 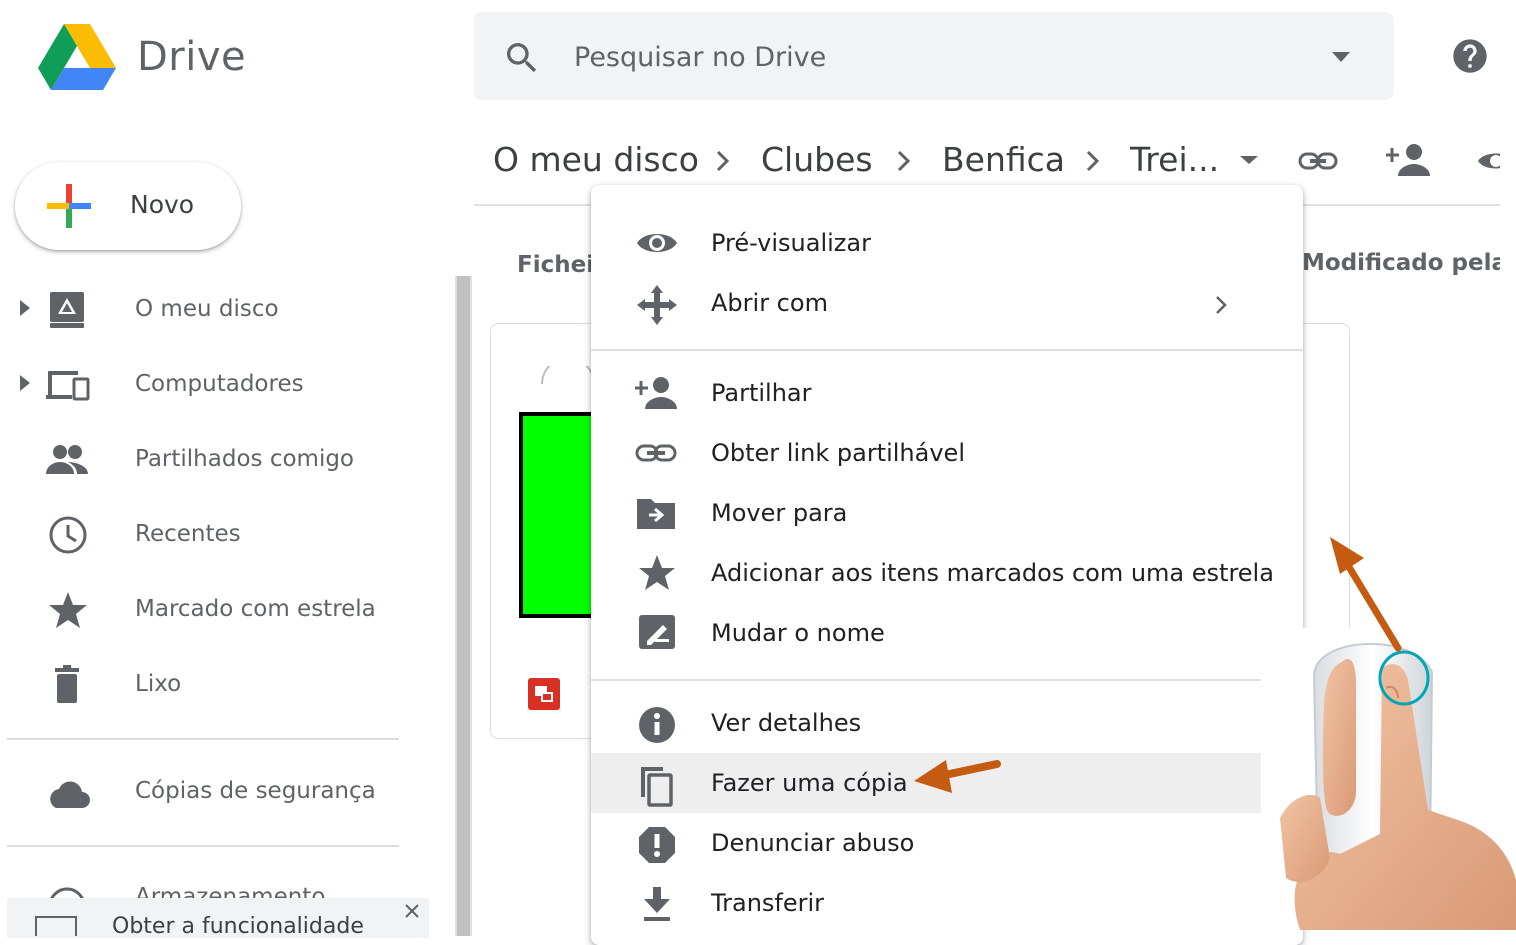 I want to click on my-drive-icon, so click(x=67, y=310).